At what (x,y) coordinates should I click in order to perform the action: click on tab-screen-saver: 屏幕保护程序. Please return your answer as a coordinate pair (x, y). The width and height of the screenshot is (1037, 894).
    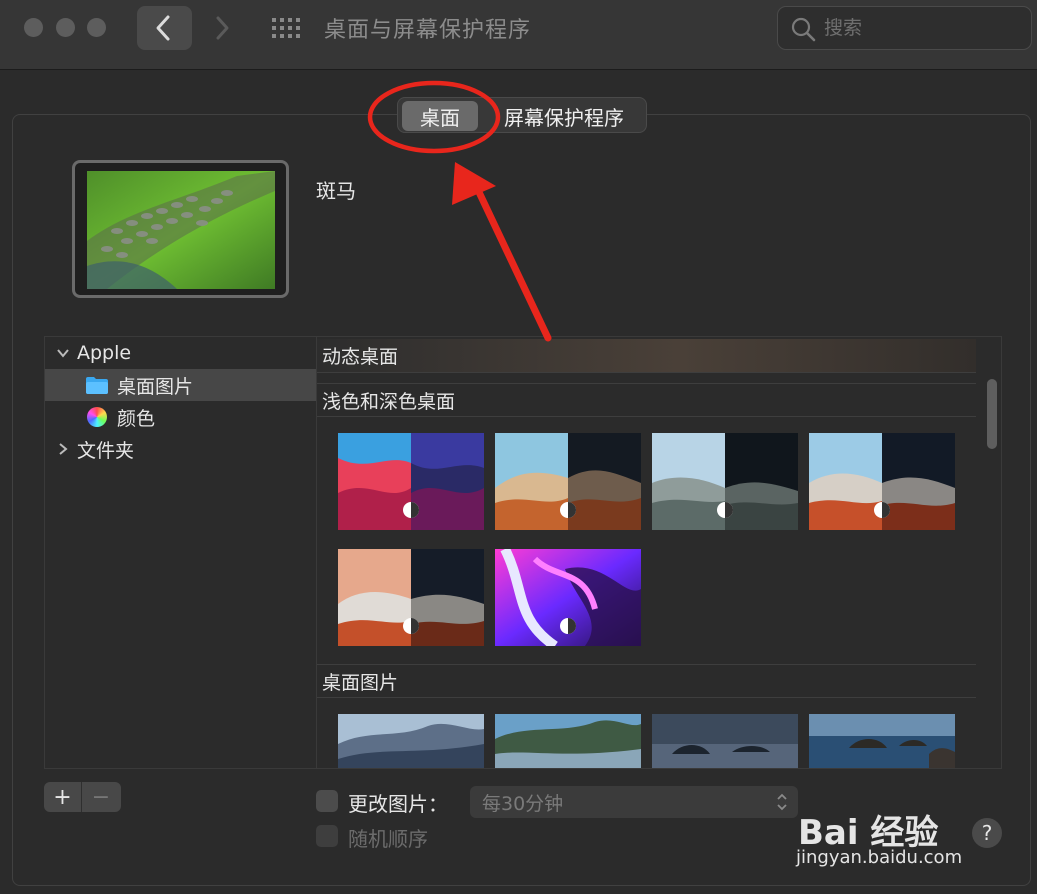
    Looking at the image, I should click on (564, 116).